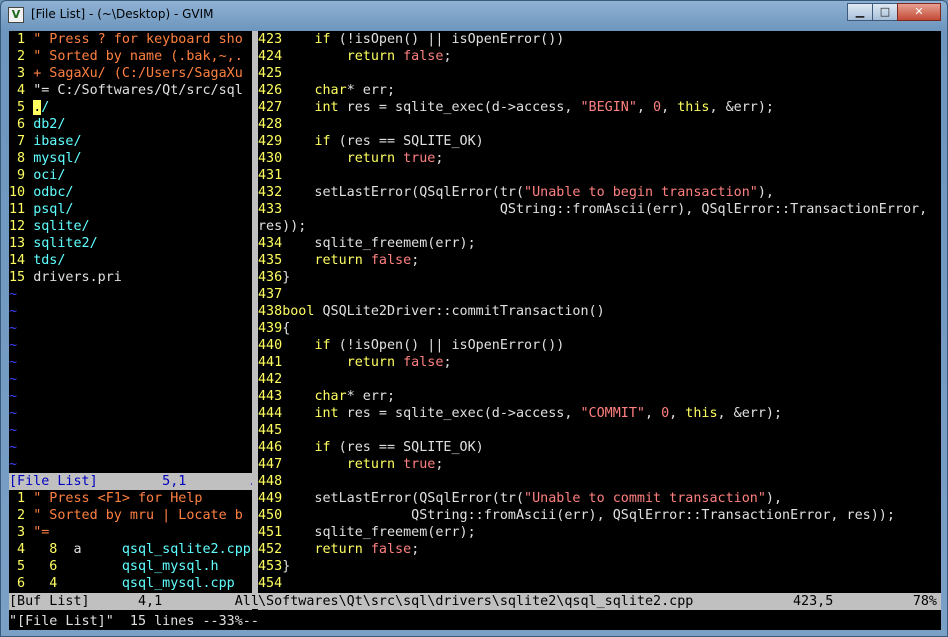 Image resolution: width=948 pixels, height=637 pixels. What do you see at coordinates (130, 260) in the screenshot?
I see `file-list-line: 14 tds/` at bounding box center [130, 260].